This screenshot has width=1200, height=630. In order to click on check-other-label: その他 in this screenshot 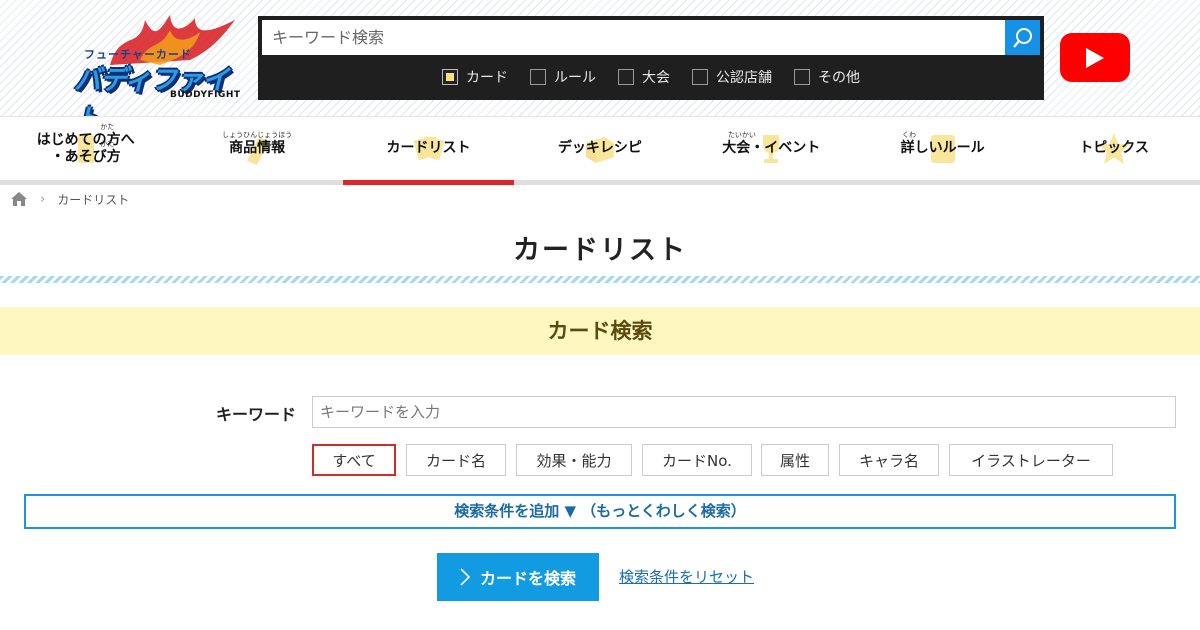, I will do `click(839, 78)`.